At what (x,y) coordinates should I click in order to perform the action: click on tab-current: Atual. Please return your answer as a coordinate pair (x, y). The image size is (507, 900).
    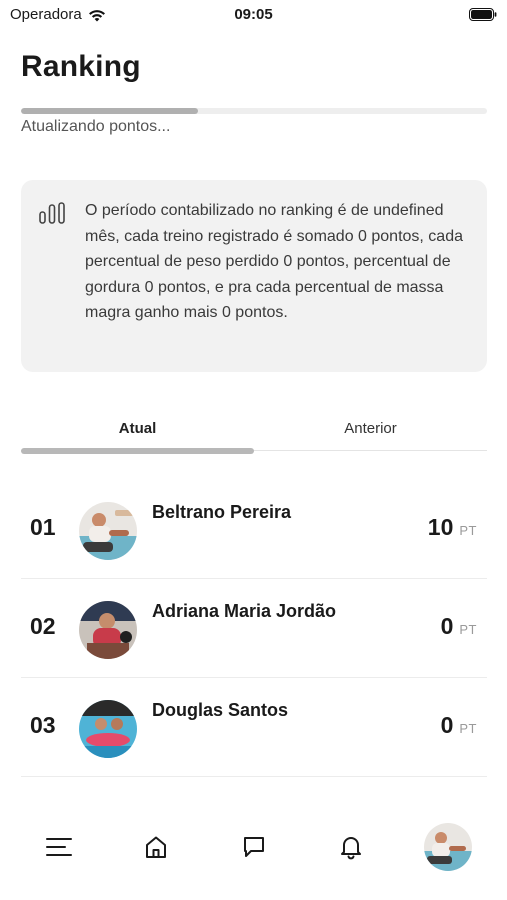
    Looking at the image, I should click on (137, 428).